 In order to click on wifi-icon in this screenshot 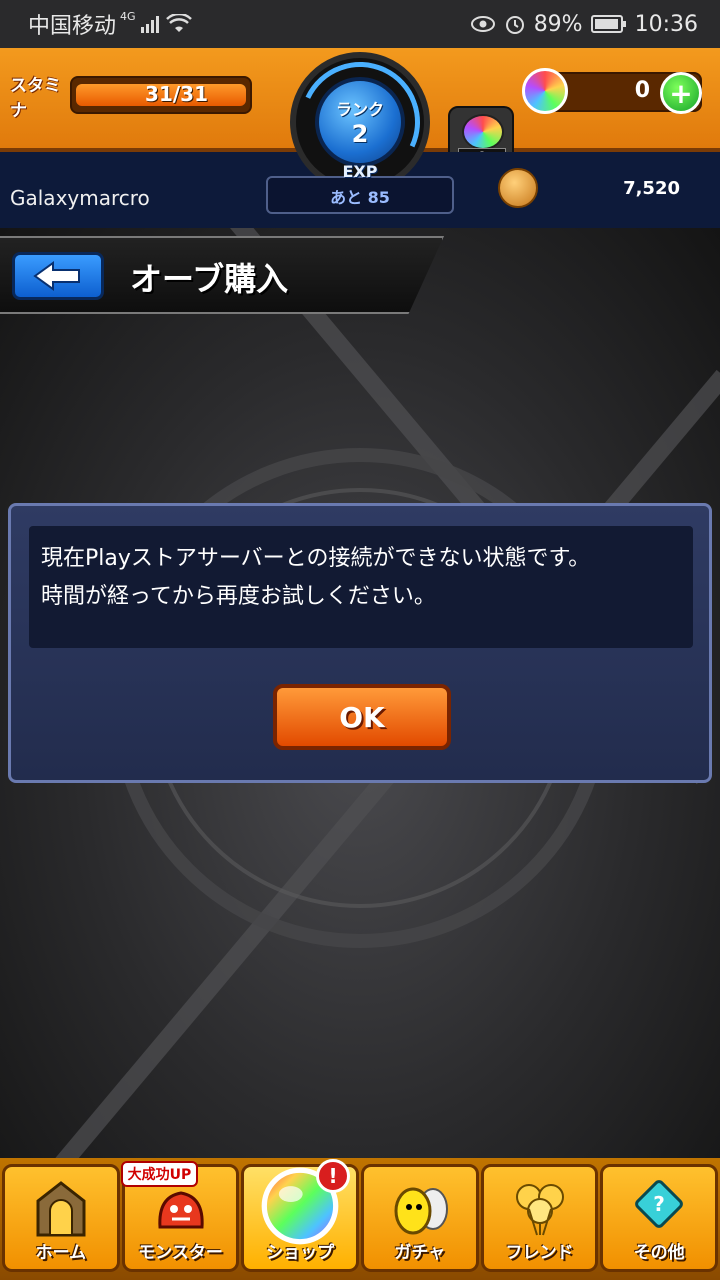, I will do `click(178, 23)`.